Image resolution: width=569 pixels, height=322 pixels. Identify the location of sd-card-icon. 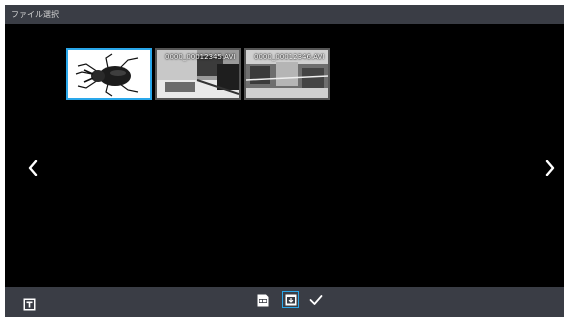
(263, 300).